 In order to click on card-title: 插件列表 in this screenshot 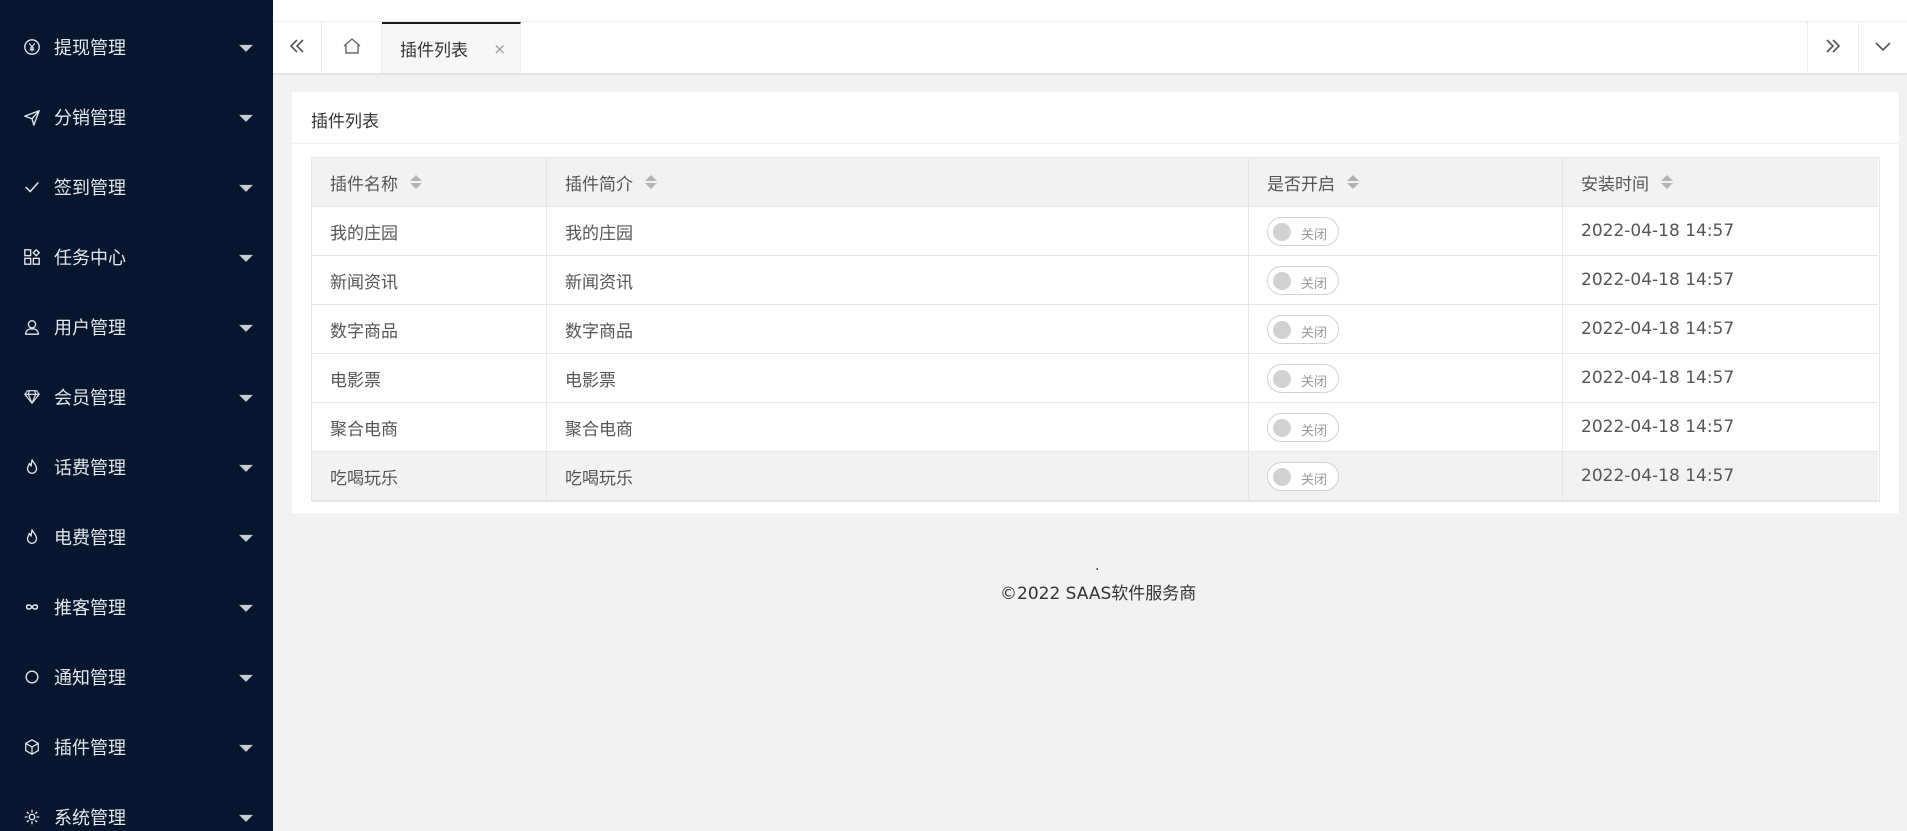, I will do `click(345, 122)`.